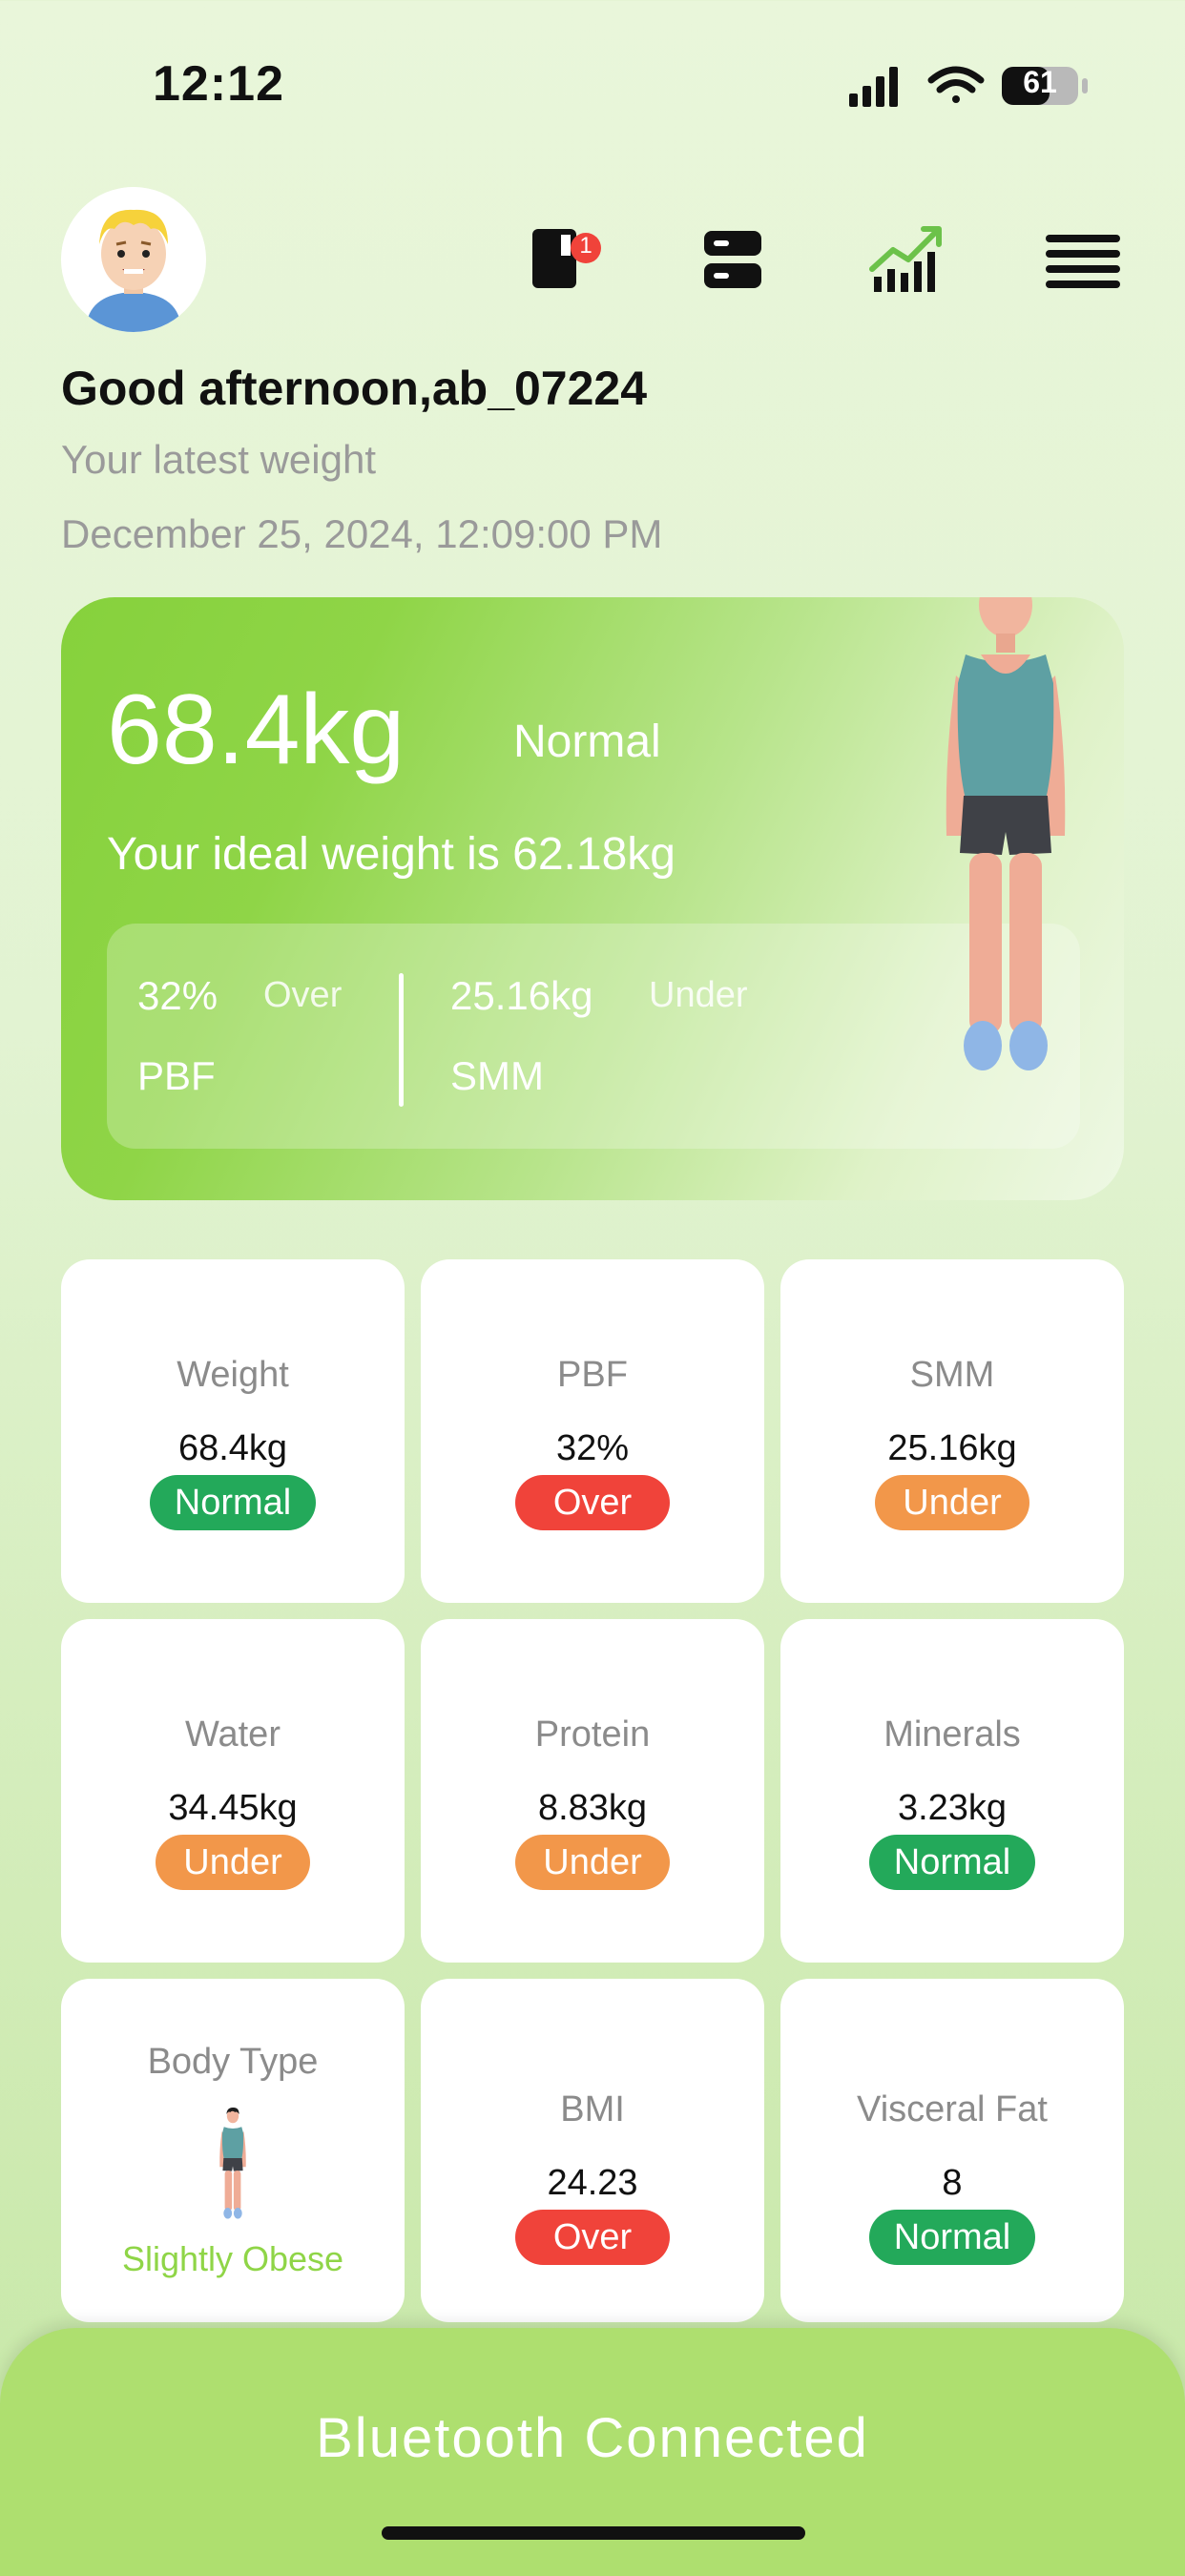 The image size is (1185, 2576). Describe the element at coordinates (592, 2150) in the screenshot. I see `metric-tile-bmi: BMI 24.23 Over` at that location.